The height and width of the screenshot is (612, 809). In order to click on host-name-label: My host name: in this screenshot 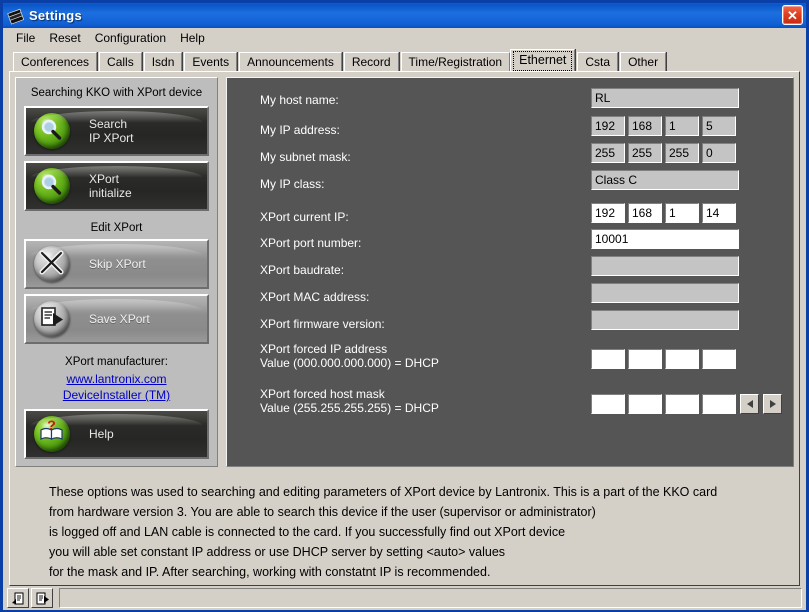, I will do `click(299, 100)`.